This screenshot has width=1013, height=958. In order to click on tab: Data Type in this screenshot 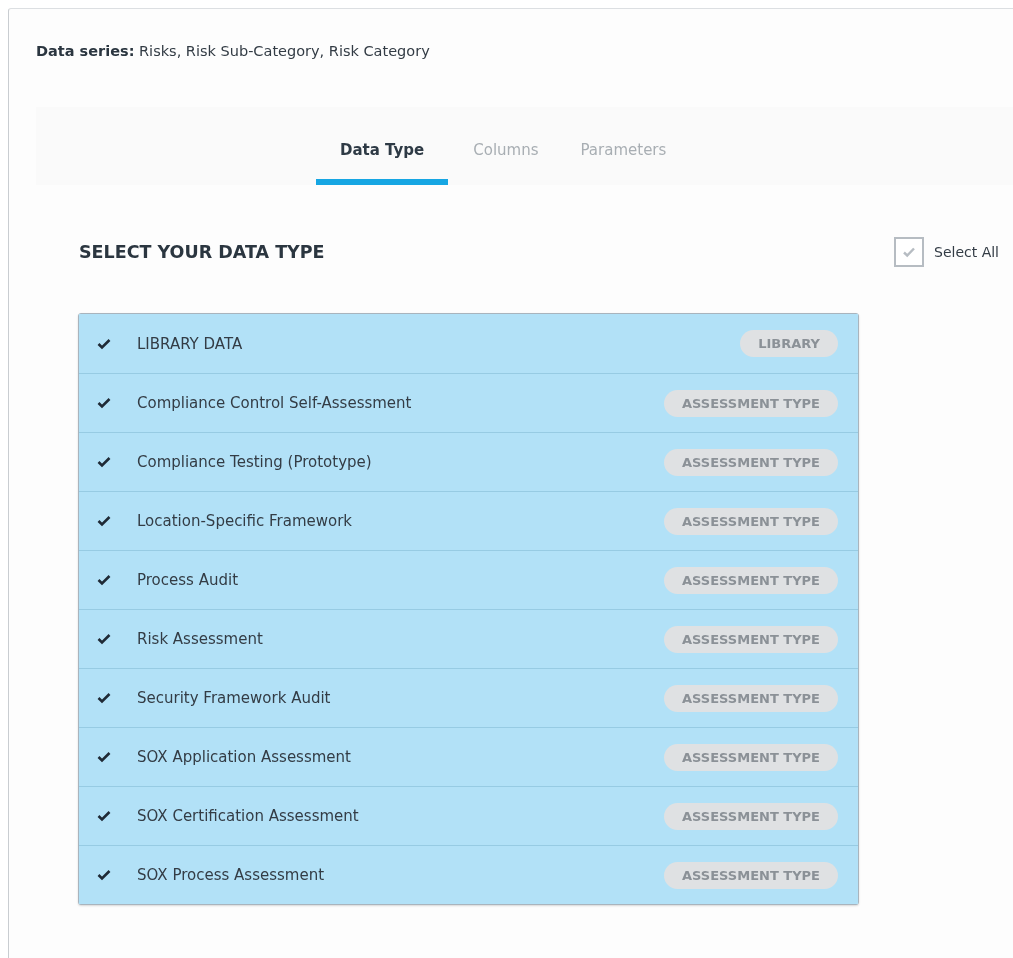, I will do `click(382, 146)`.